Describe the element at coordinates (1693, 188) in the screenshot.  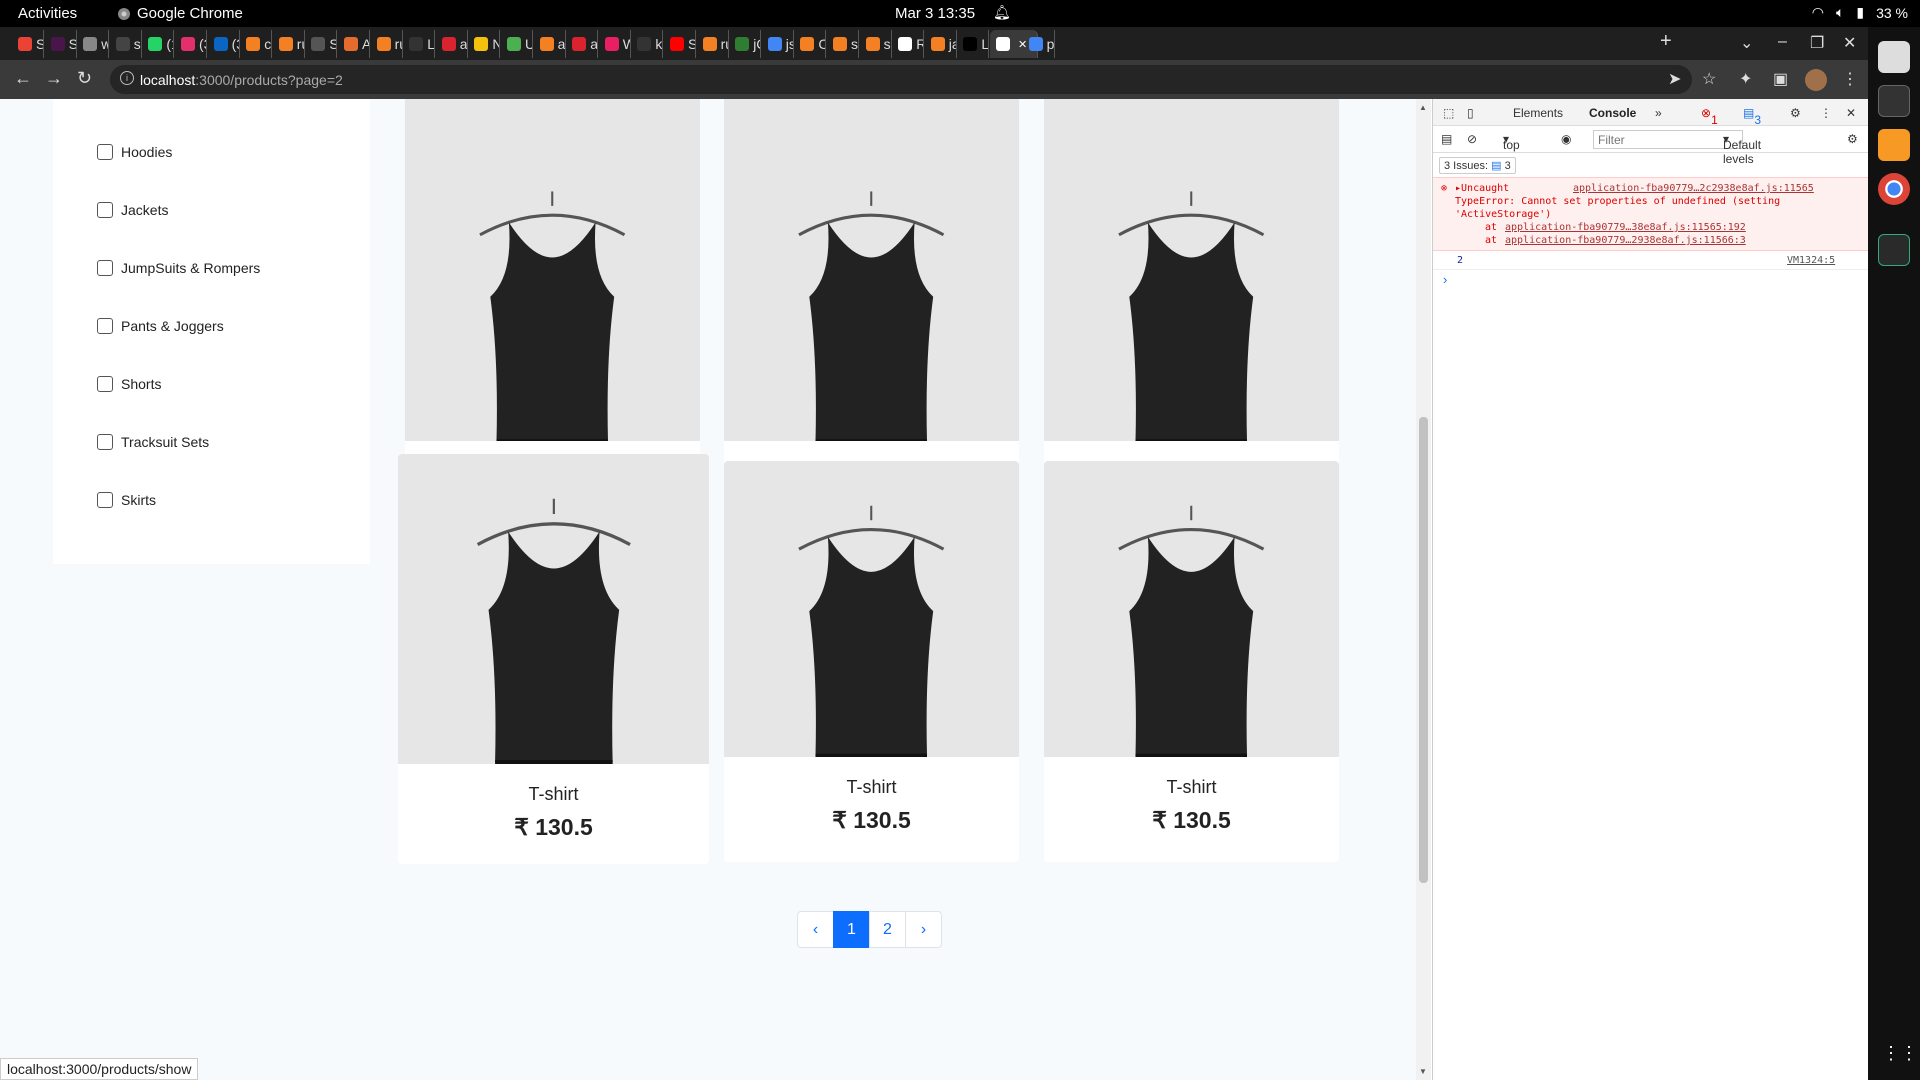
I see `error-source-link: application-fba90779…2c2938e8af.js:11565` at that location.